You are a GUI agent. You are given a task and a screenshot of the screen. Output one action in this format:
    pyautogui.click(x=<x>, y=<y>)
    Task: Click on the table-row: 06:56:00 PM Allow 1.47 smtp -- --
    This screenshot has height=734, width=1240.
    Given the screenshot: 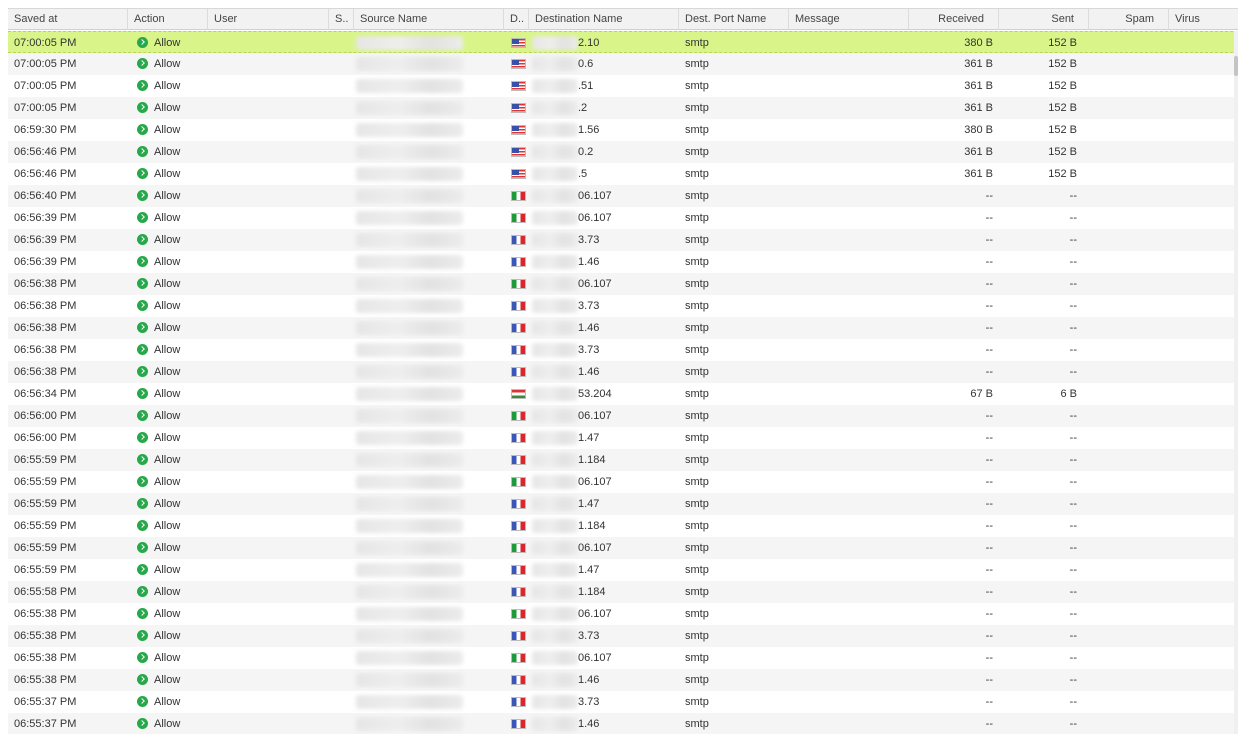 What is the action you would take?
    pyautogui.click(x=623, y=438)
    